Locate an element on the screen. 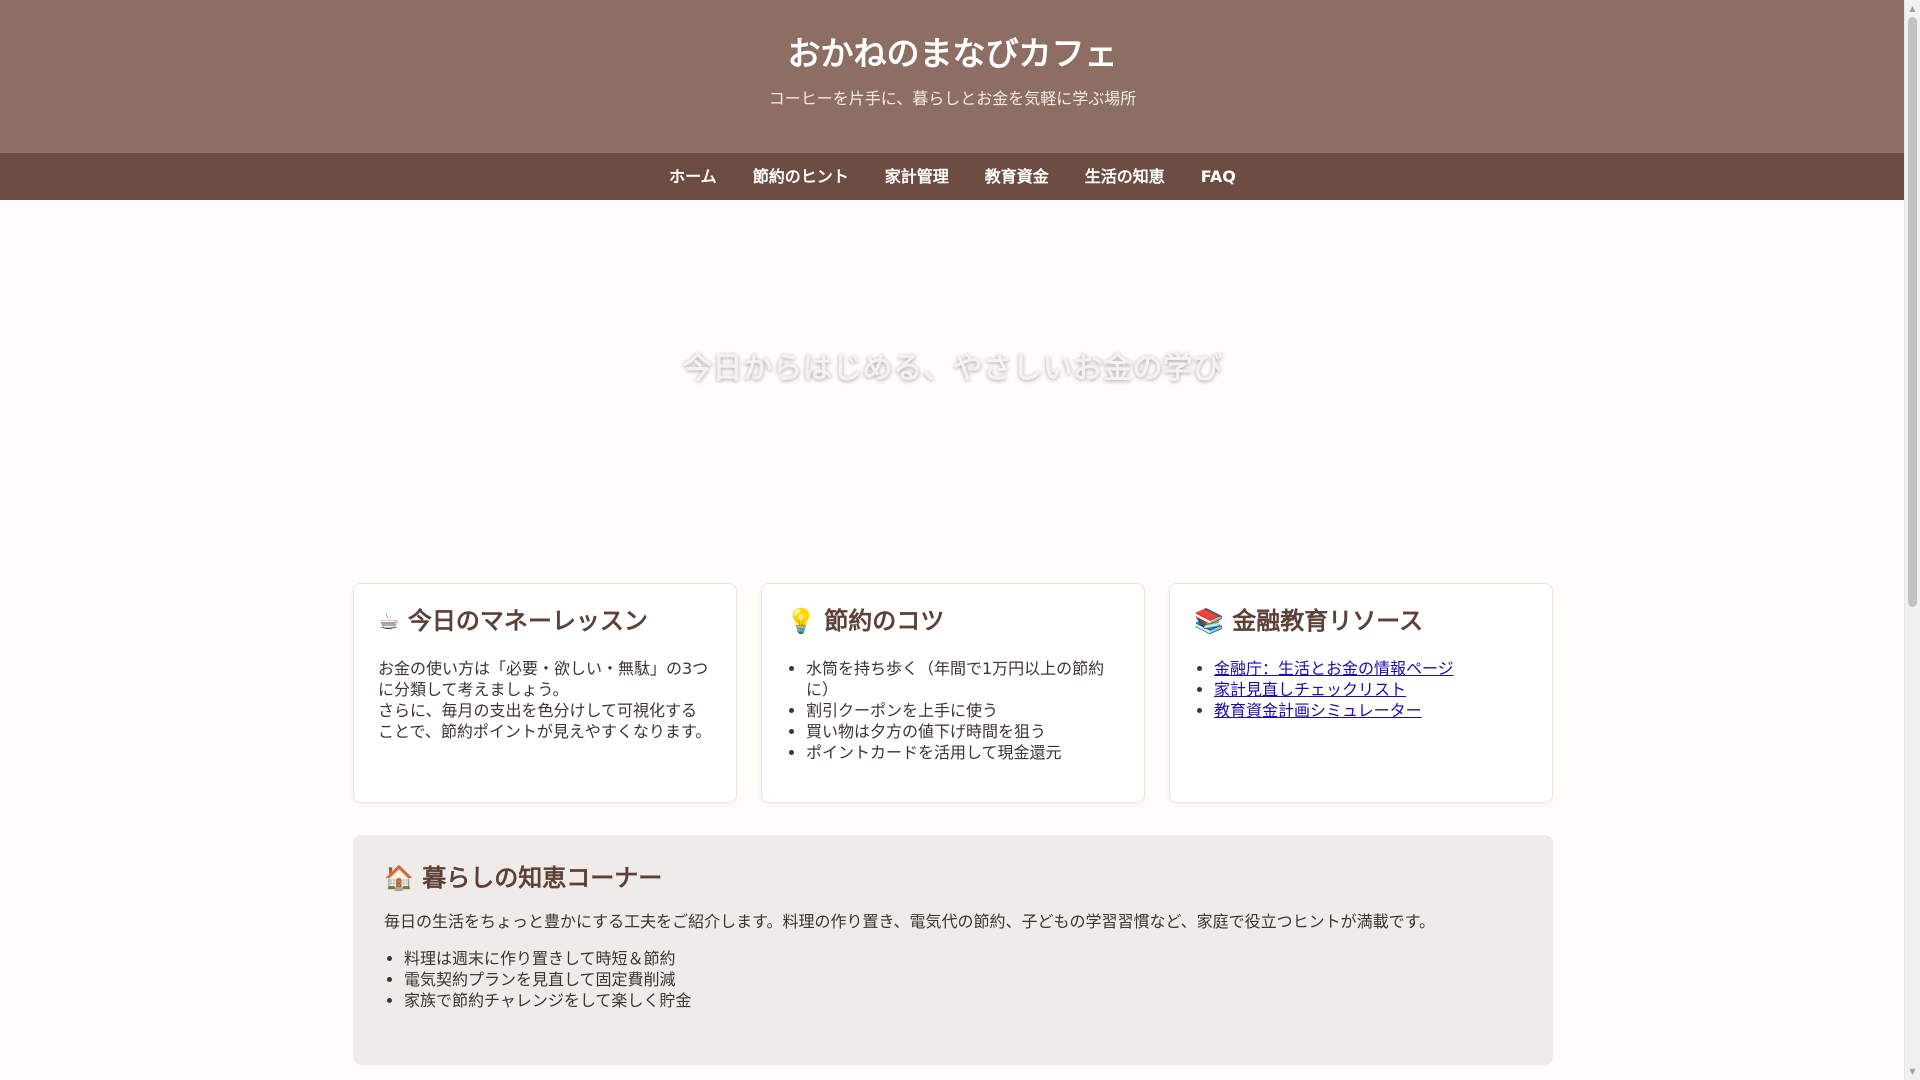 The width and height of the screenshot is (1920, 1080). resource-link-checklist: 家計見直しチェックリスト is located at coordinates (1310, 689).